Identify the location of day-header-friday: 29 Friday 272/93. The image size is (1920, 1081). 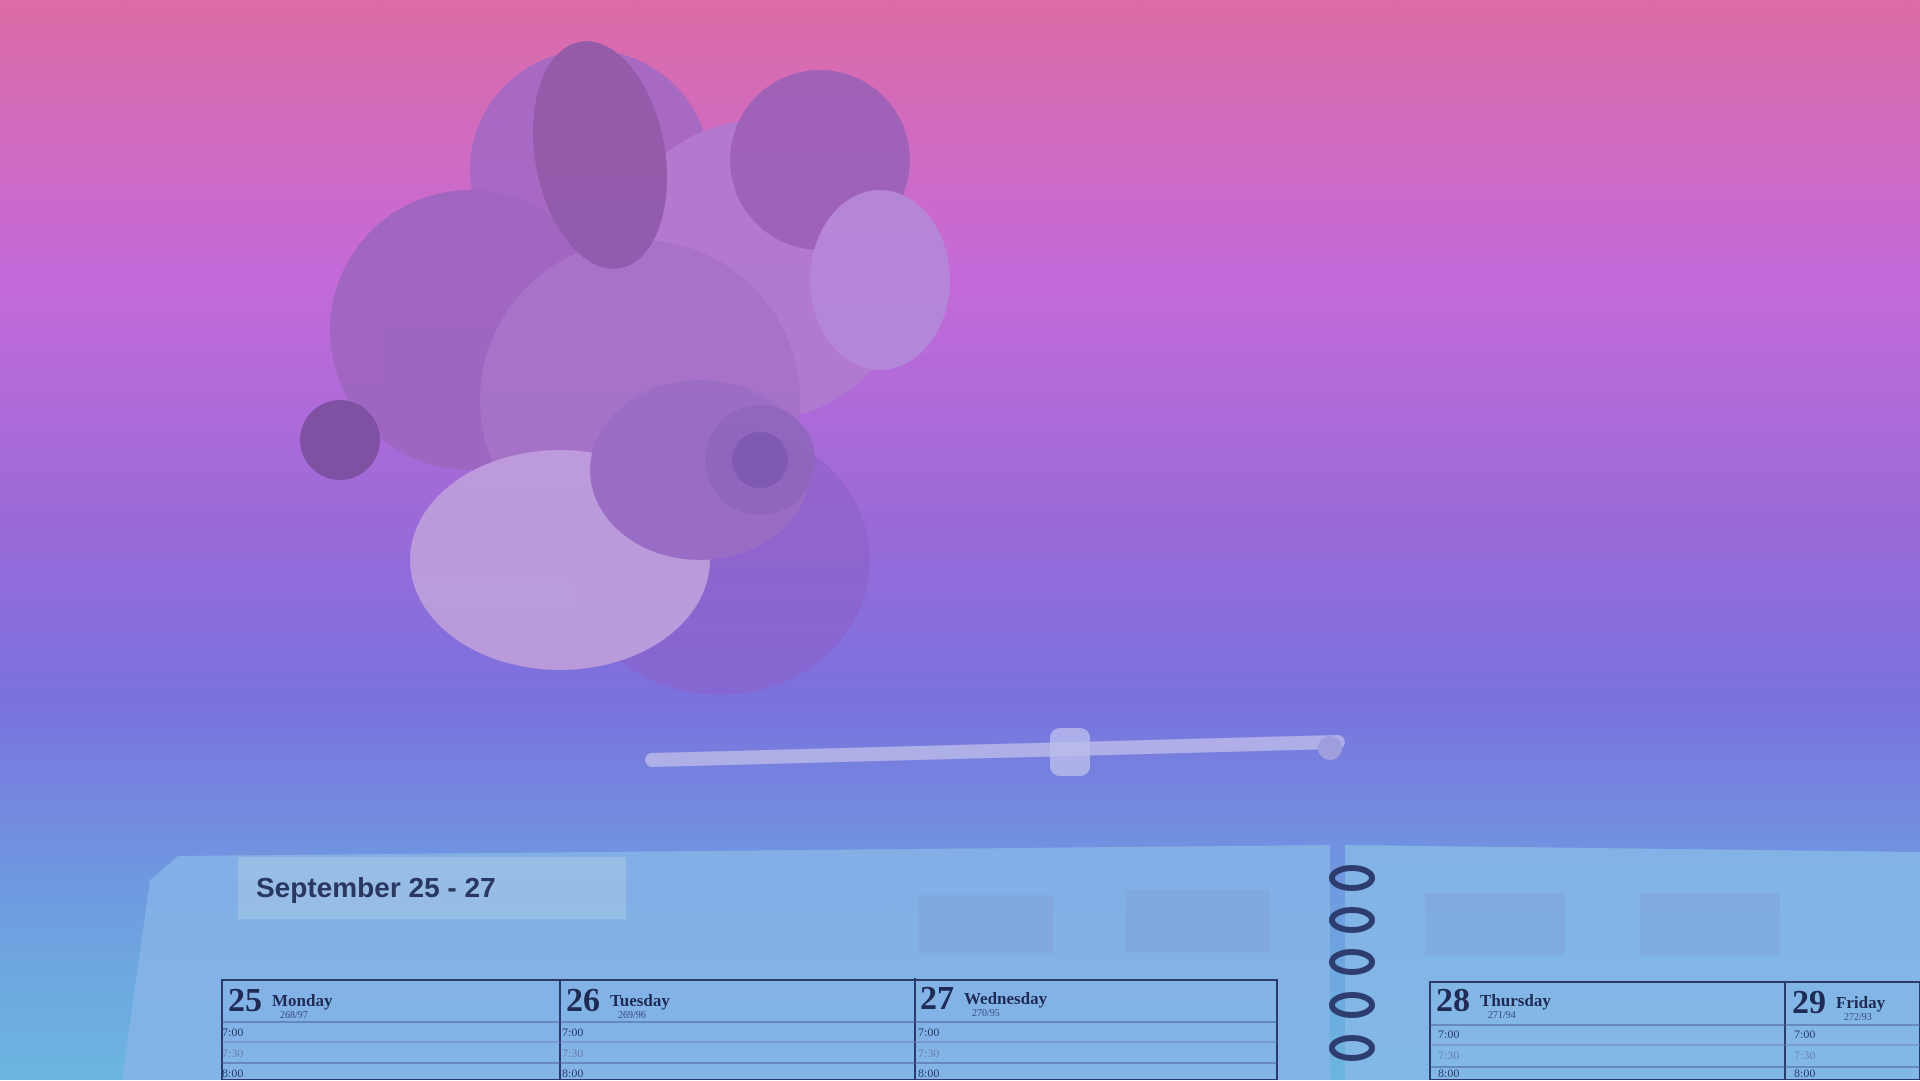
(1838, 1003).